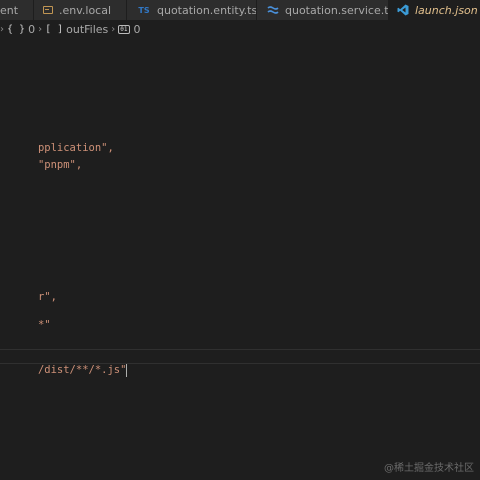 The height and width of the screenshot is (480, 480). I want to click on watermark: @稀土掘金技术社区, so click(429, 468).